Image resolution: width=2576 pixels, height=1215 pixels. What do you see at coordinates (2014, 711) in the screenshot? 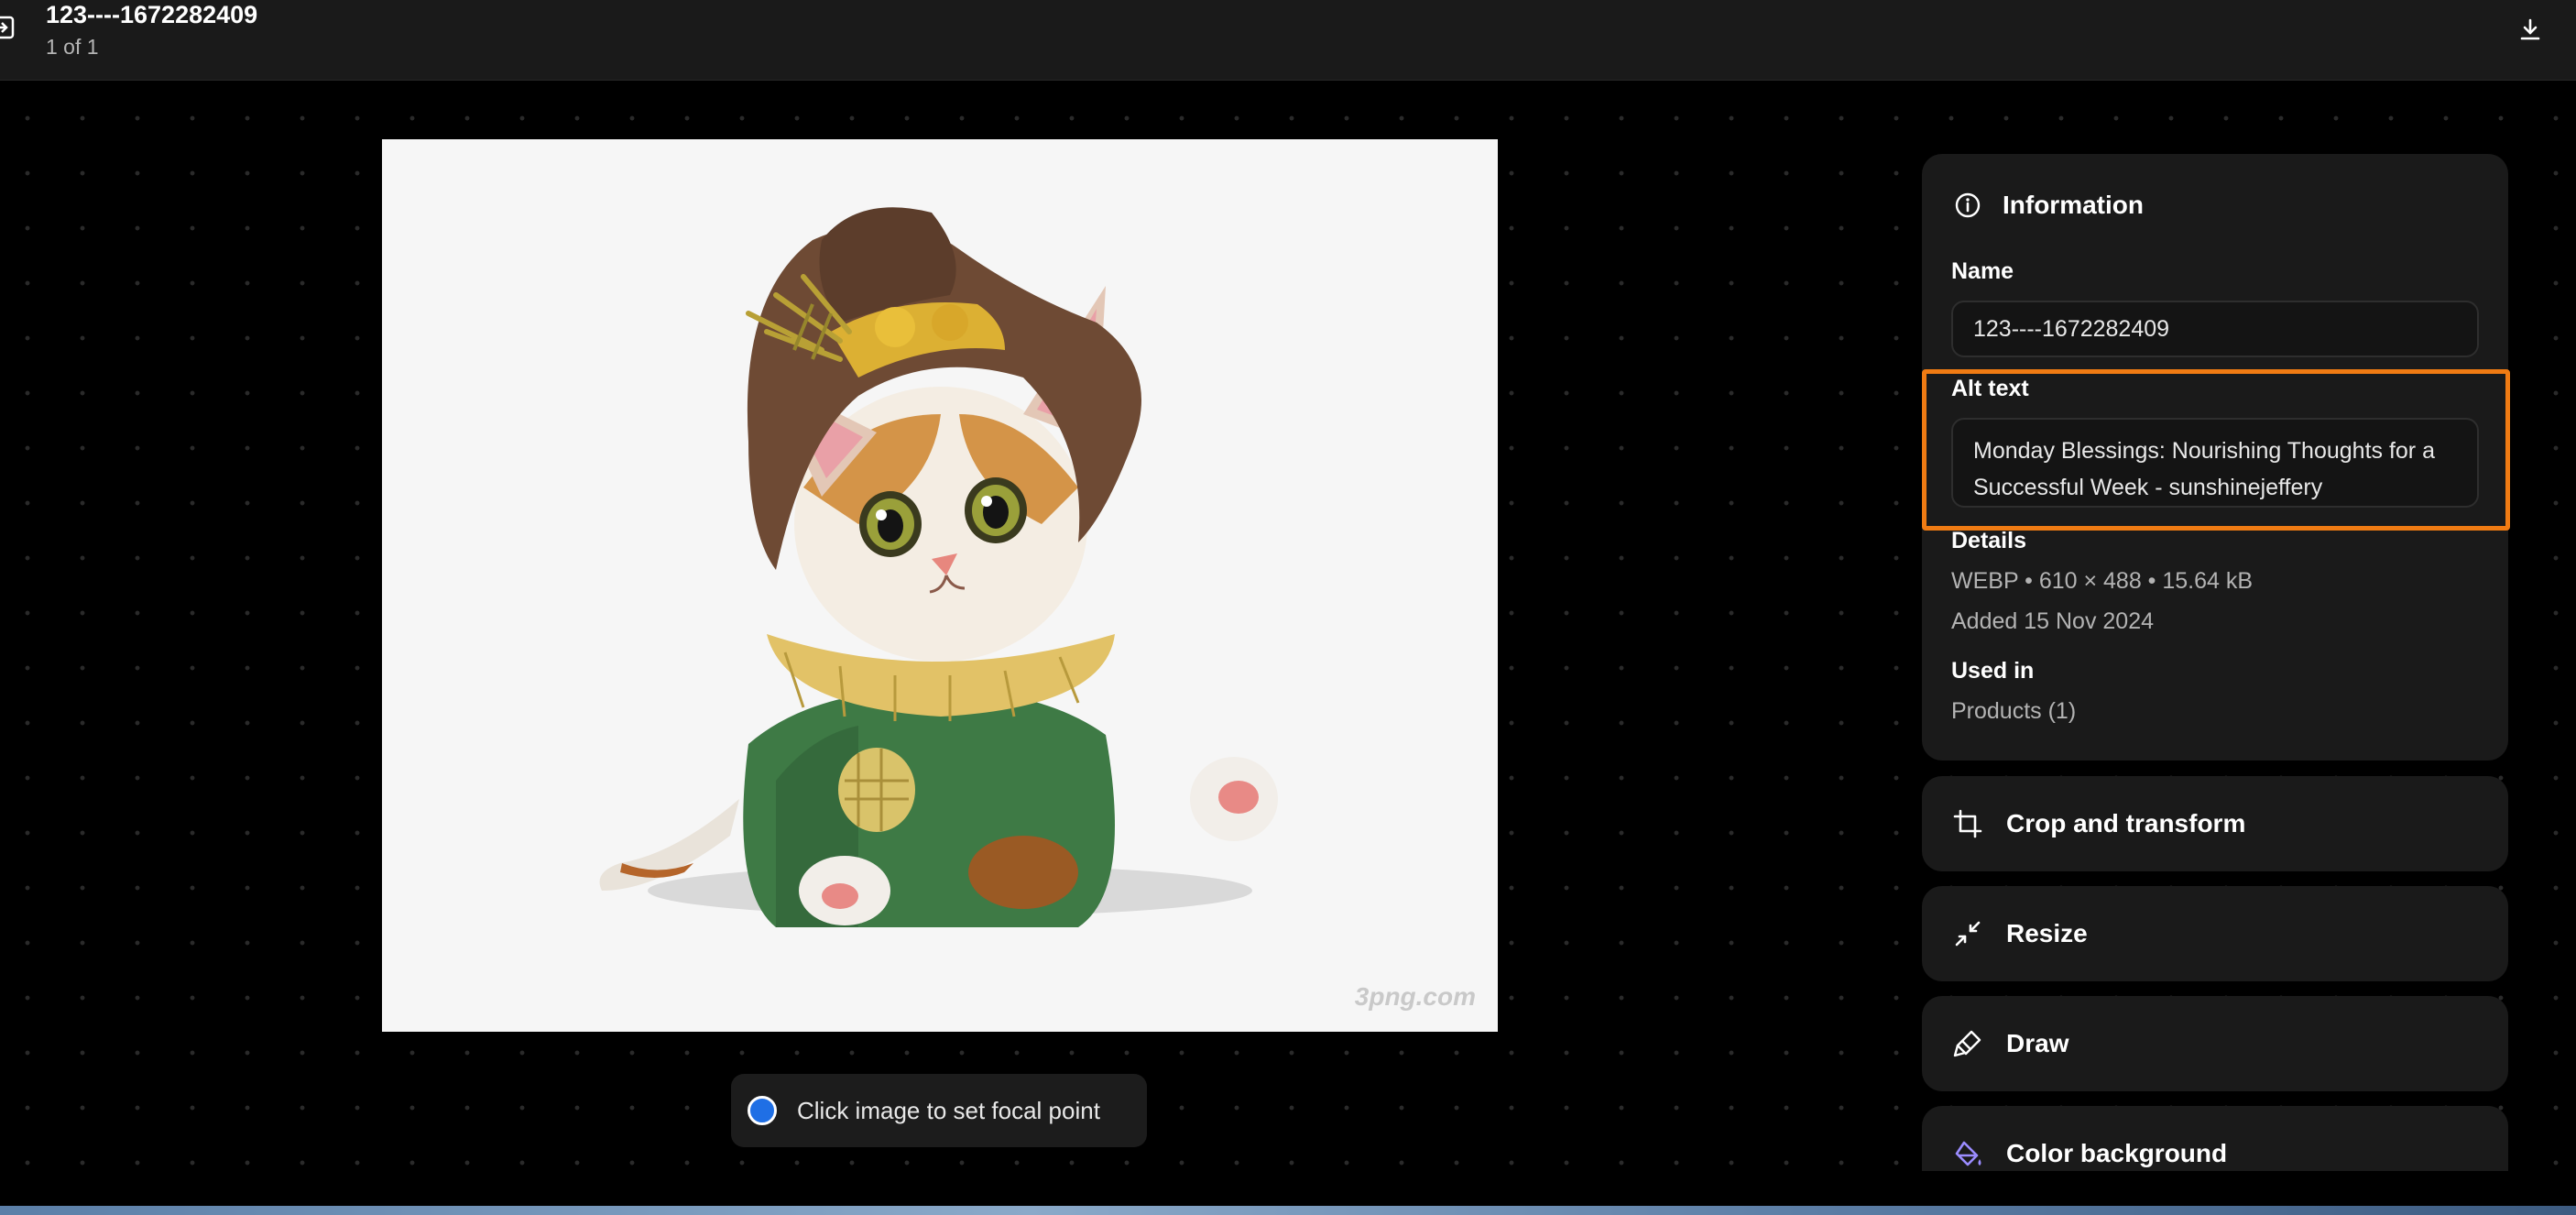
I see `used-in-value: Products (1)` at bounding box center [2014, 711].